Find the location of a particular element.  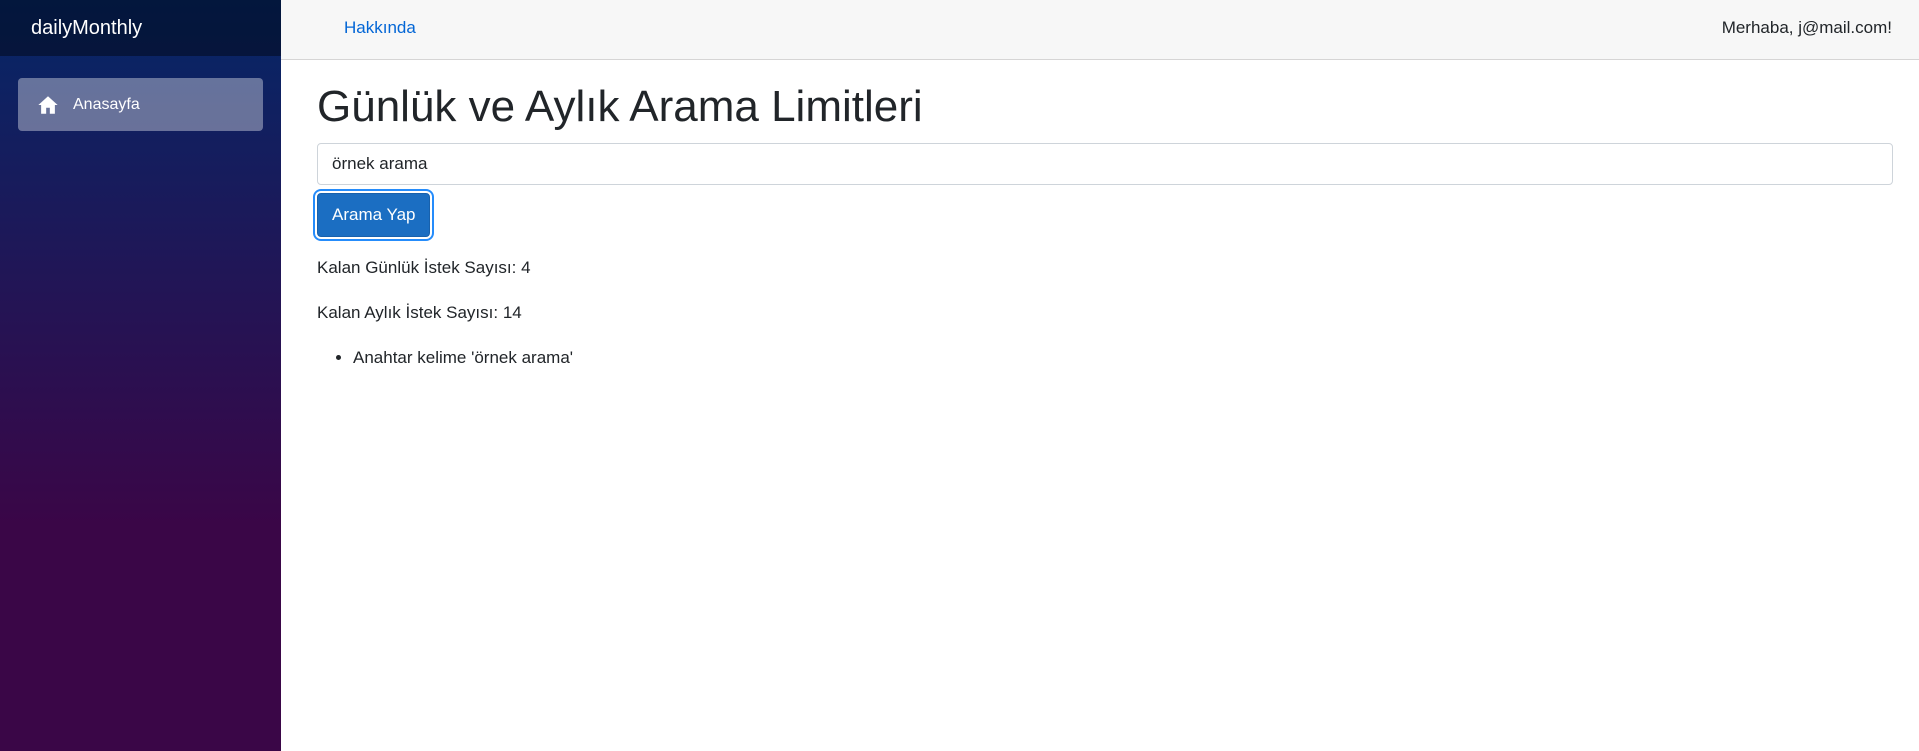

sidebar: dailyMonthly Anasayfa is located at coordinates (140, 375).